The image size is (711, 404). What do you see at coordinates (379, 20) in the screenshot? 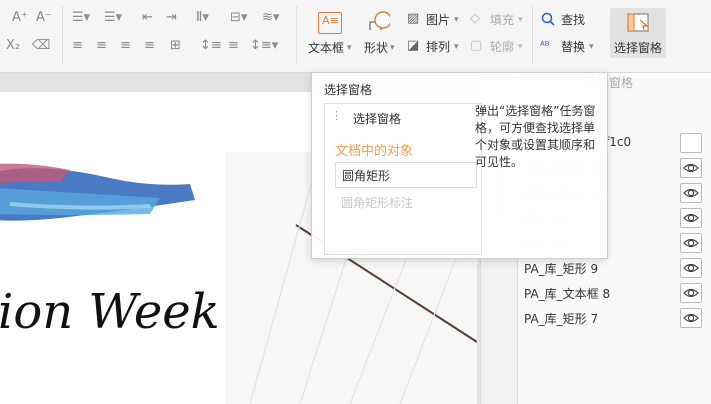
I see `shape-icon` at bounding box center [379, 20].